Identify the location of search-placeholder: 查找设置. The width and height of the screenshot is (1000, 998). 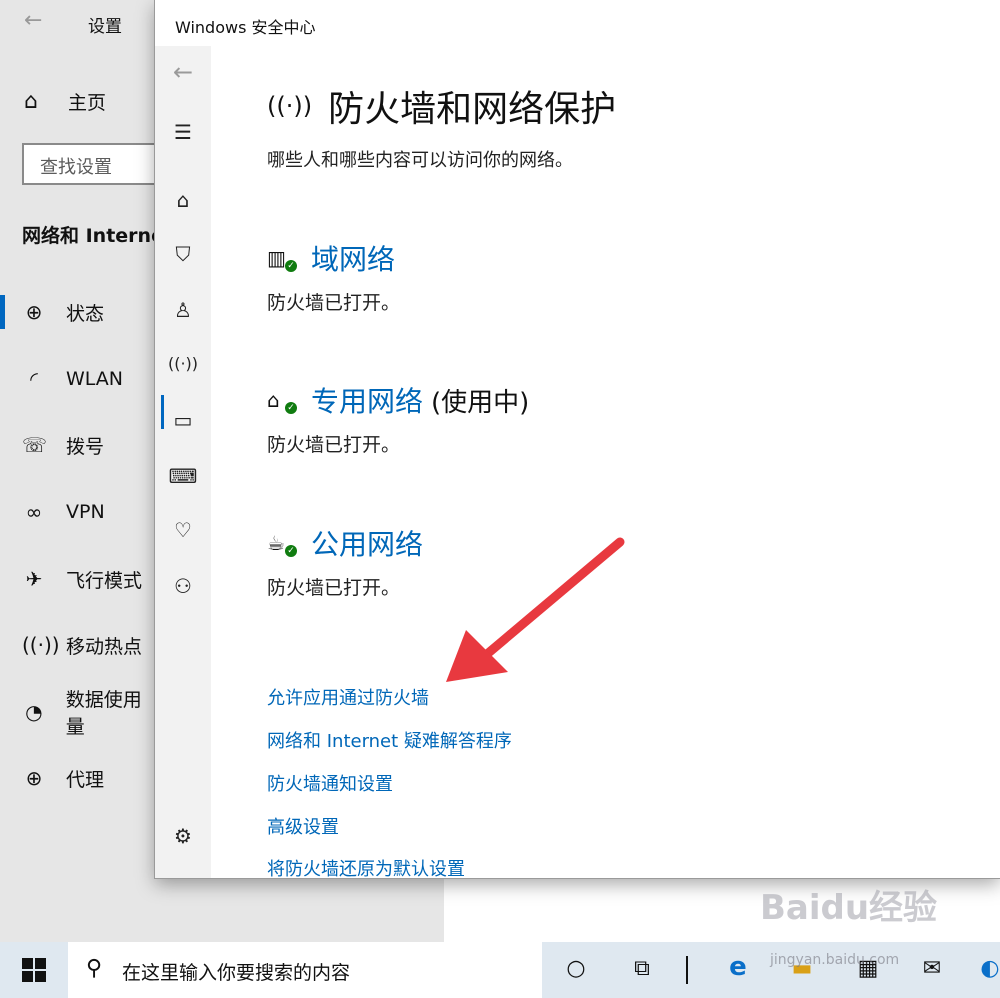
(76, 167).